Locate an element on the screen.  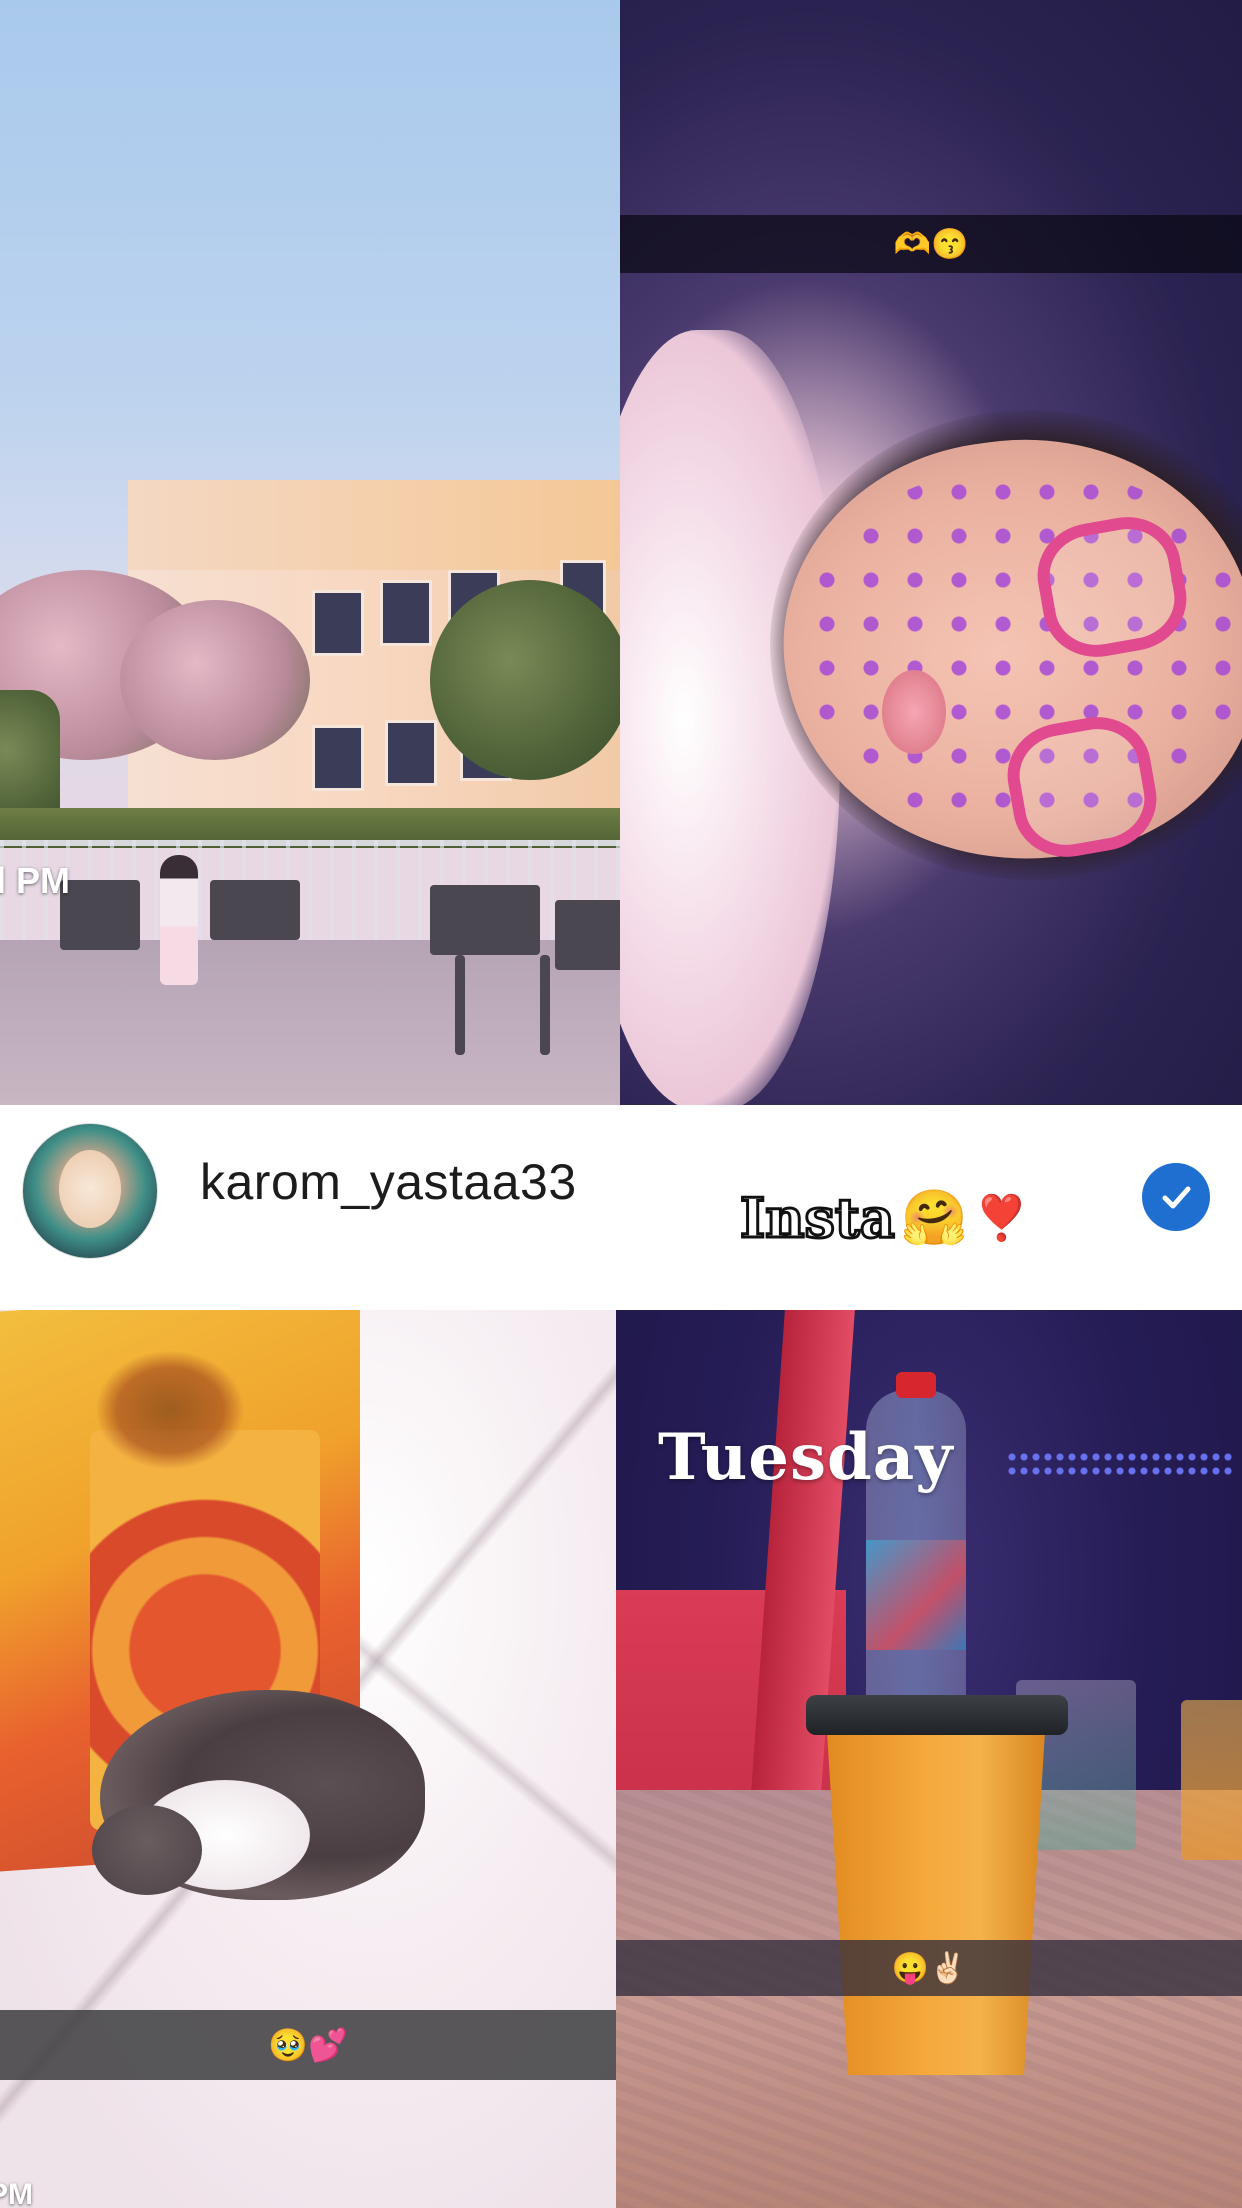
caption-emojis: 😛✌🏻 is located at coordinates (929, 1968).